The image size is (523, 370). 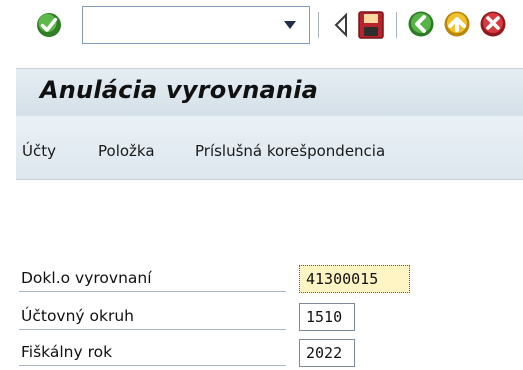 What do you see at coordinates (371, 25) in the screenshot?
I see `save-icon` at bounding box center [371, 25].